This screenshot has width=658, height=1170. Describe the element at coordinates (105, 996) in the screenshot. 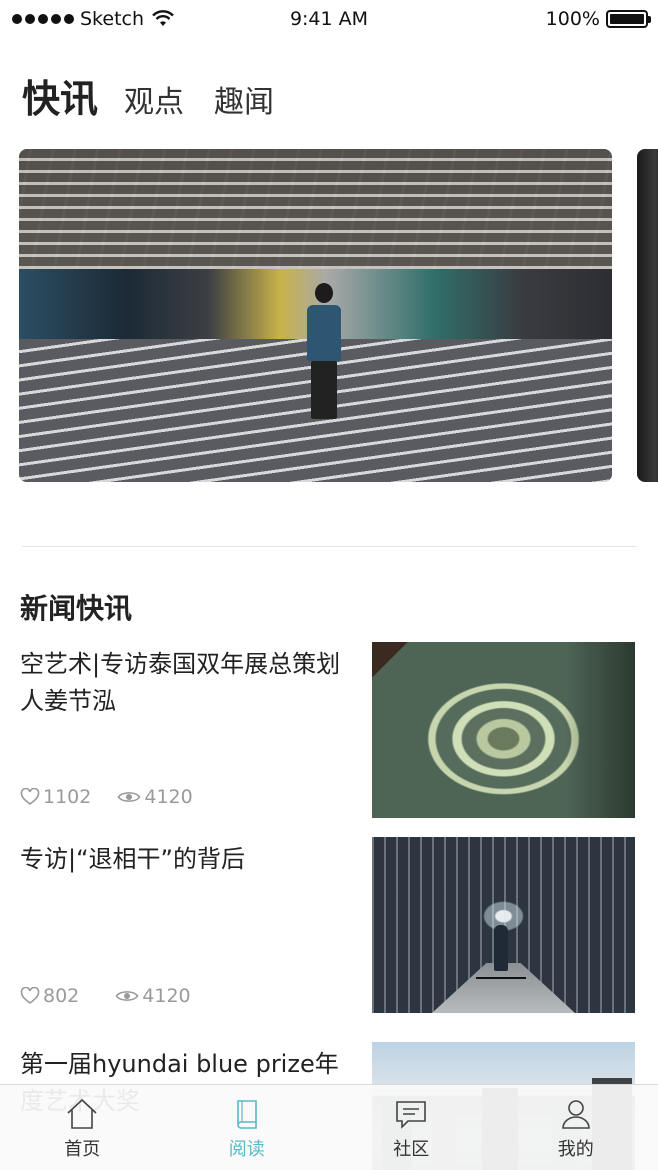

I see `news-meta: 802 4120` at that location.